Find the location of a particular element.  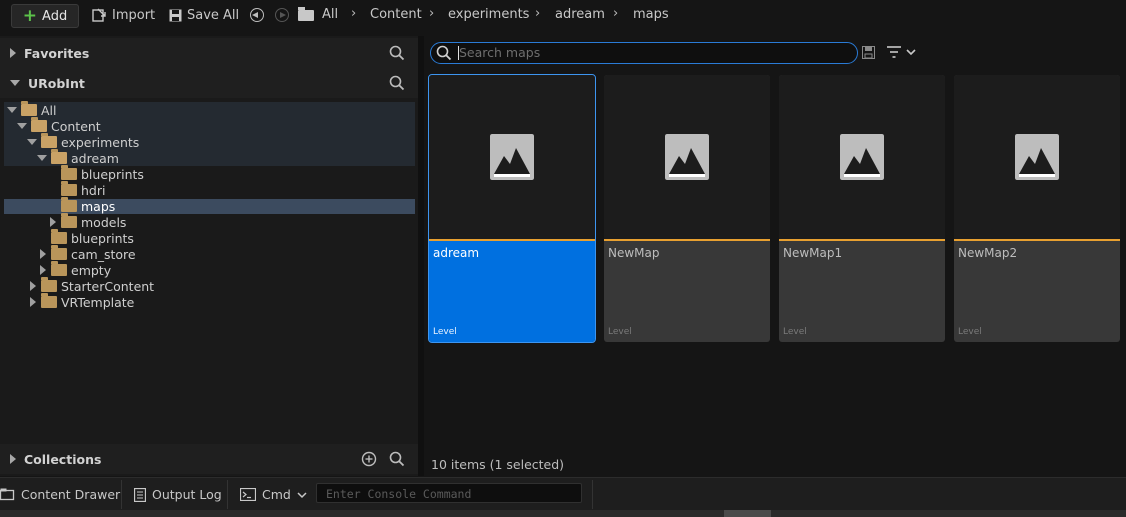

asset-tile-newmap: NewMap Level is located at coordinates (687, 208).